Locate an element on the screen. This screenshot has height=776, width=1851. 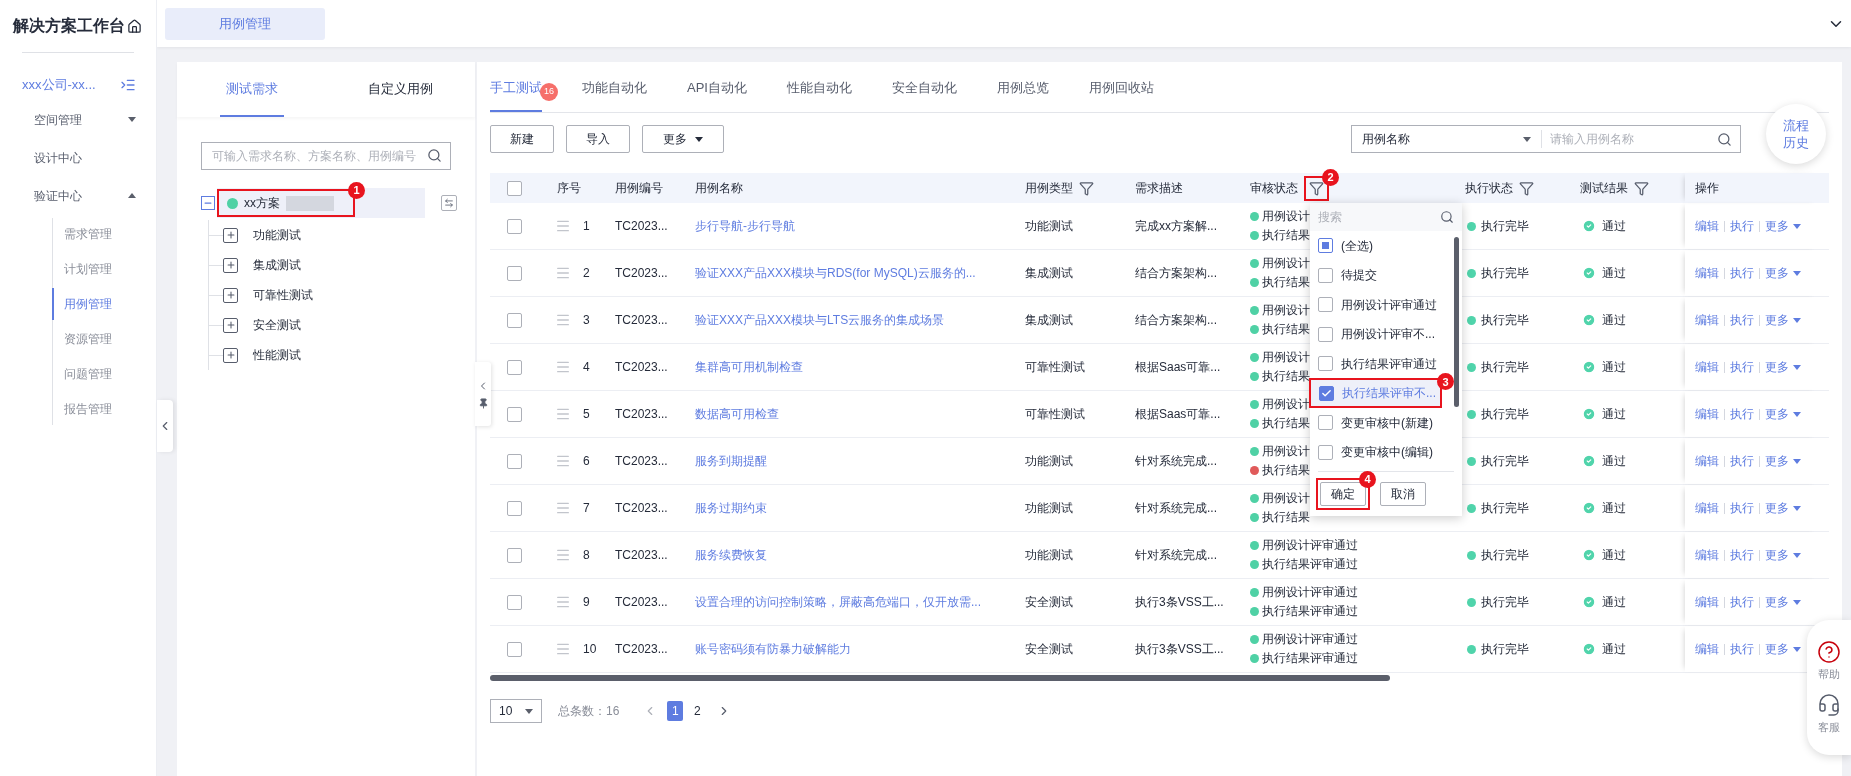
page-button: 1 is located at coordinates (675, 711).